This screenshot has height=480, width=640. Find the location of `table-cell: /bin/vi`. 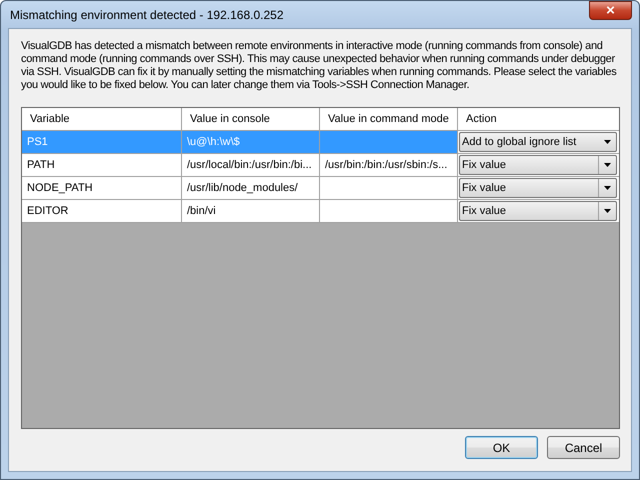

table-cell: /bin/vi is located at coordinates (251, 211).